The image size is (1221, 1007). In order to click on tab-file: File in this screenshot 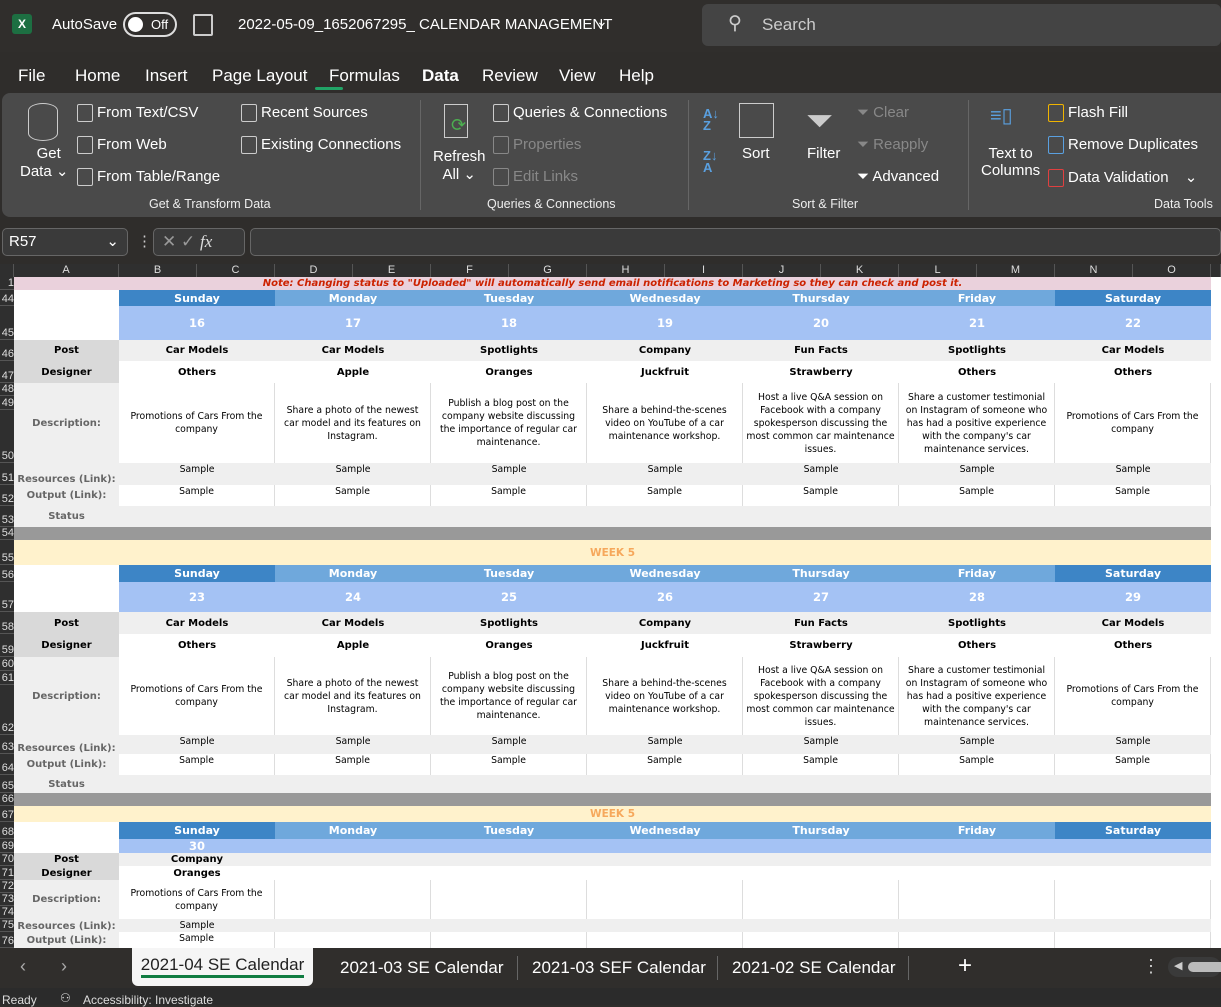, I will do `click(31, 76)`.